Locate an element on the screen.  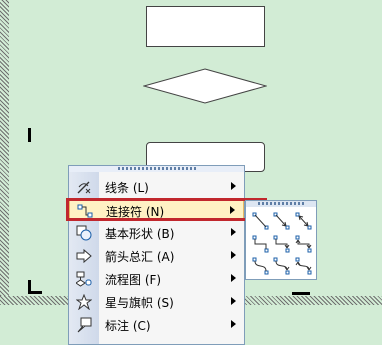
connector-grid is located at coordinates (282, 244).